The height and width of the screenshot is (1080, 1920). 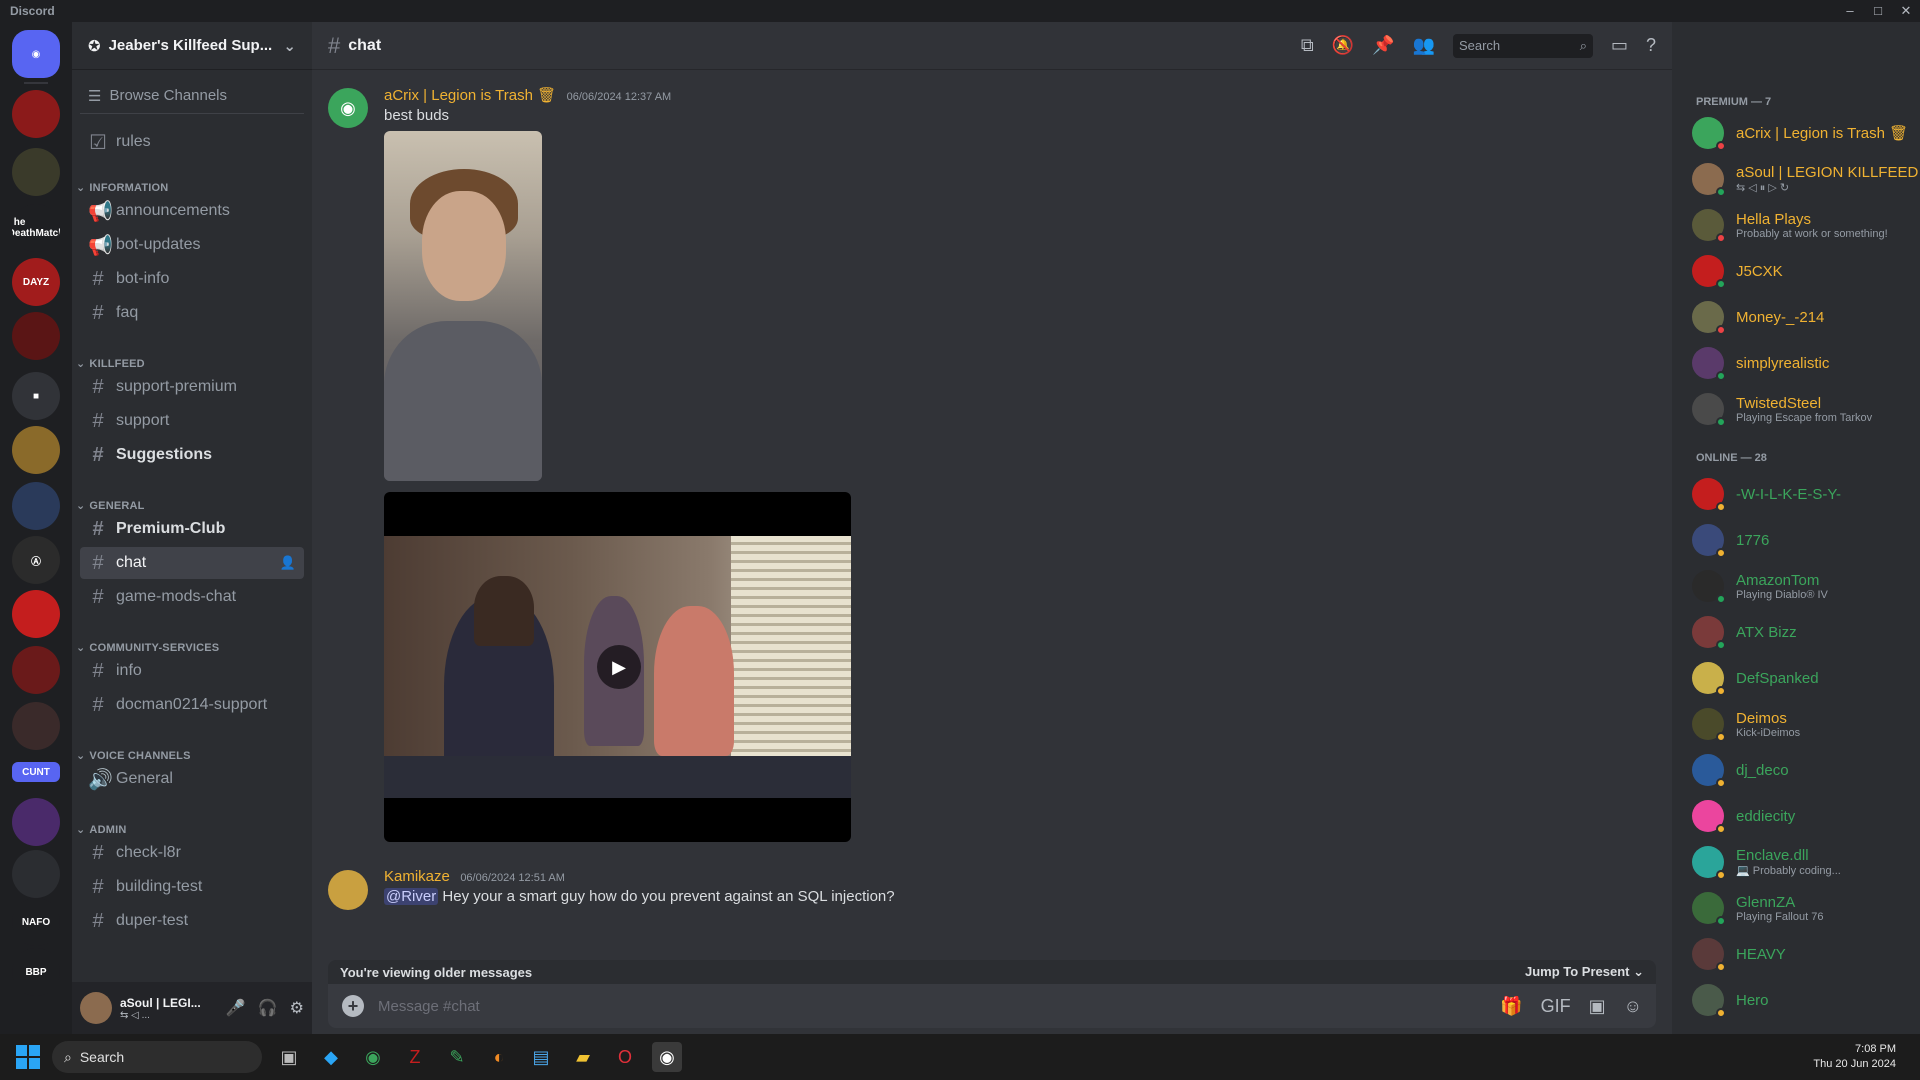 I want to click on app-hs-icon: ◉, so click(x=373, y=1057).